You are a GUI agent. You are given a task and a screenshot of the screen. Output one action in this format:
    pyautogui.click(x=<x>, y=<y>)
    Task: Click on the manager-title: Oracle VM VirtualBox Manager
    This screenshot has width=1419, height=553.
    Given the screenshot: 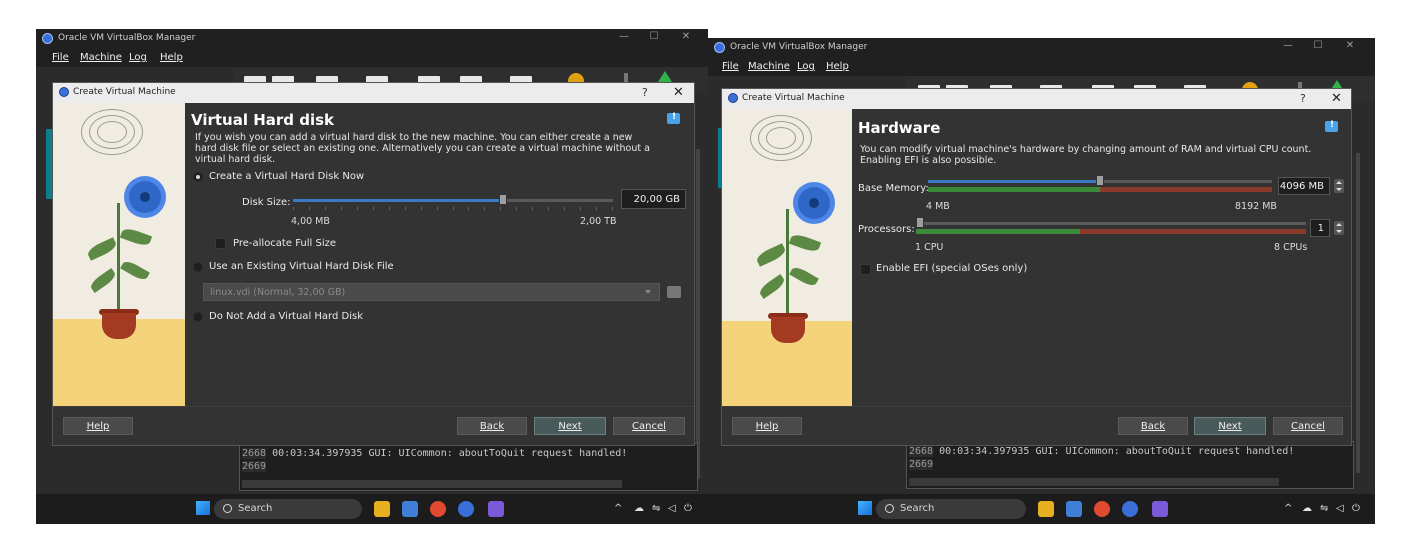 What is the action you would take?
    pyautogui.click(x=799, y=47)
    